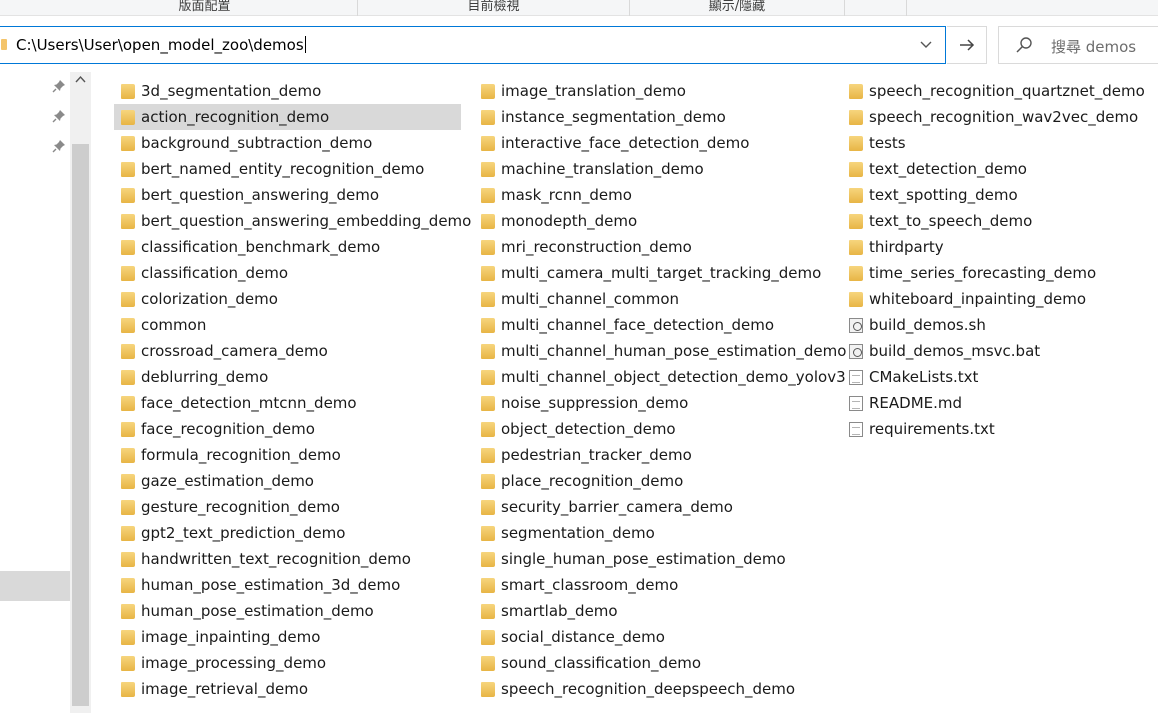  Describe the element at coordinates (613, 117) in the screenshot. I see `item-name: instance_segmentation_demo` at that location.